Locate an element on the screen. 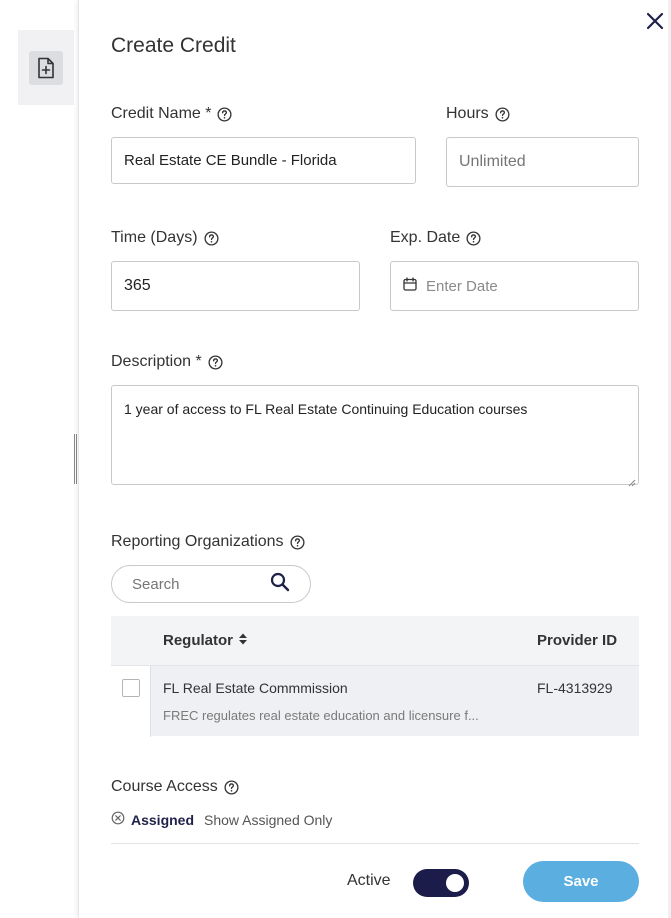 Image resolution: width=671 pixels, height=918 pixels. active-toggle is located at coordinates (441, 883).